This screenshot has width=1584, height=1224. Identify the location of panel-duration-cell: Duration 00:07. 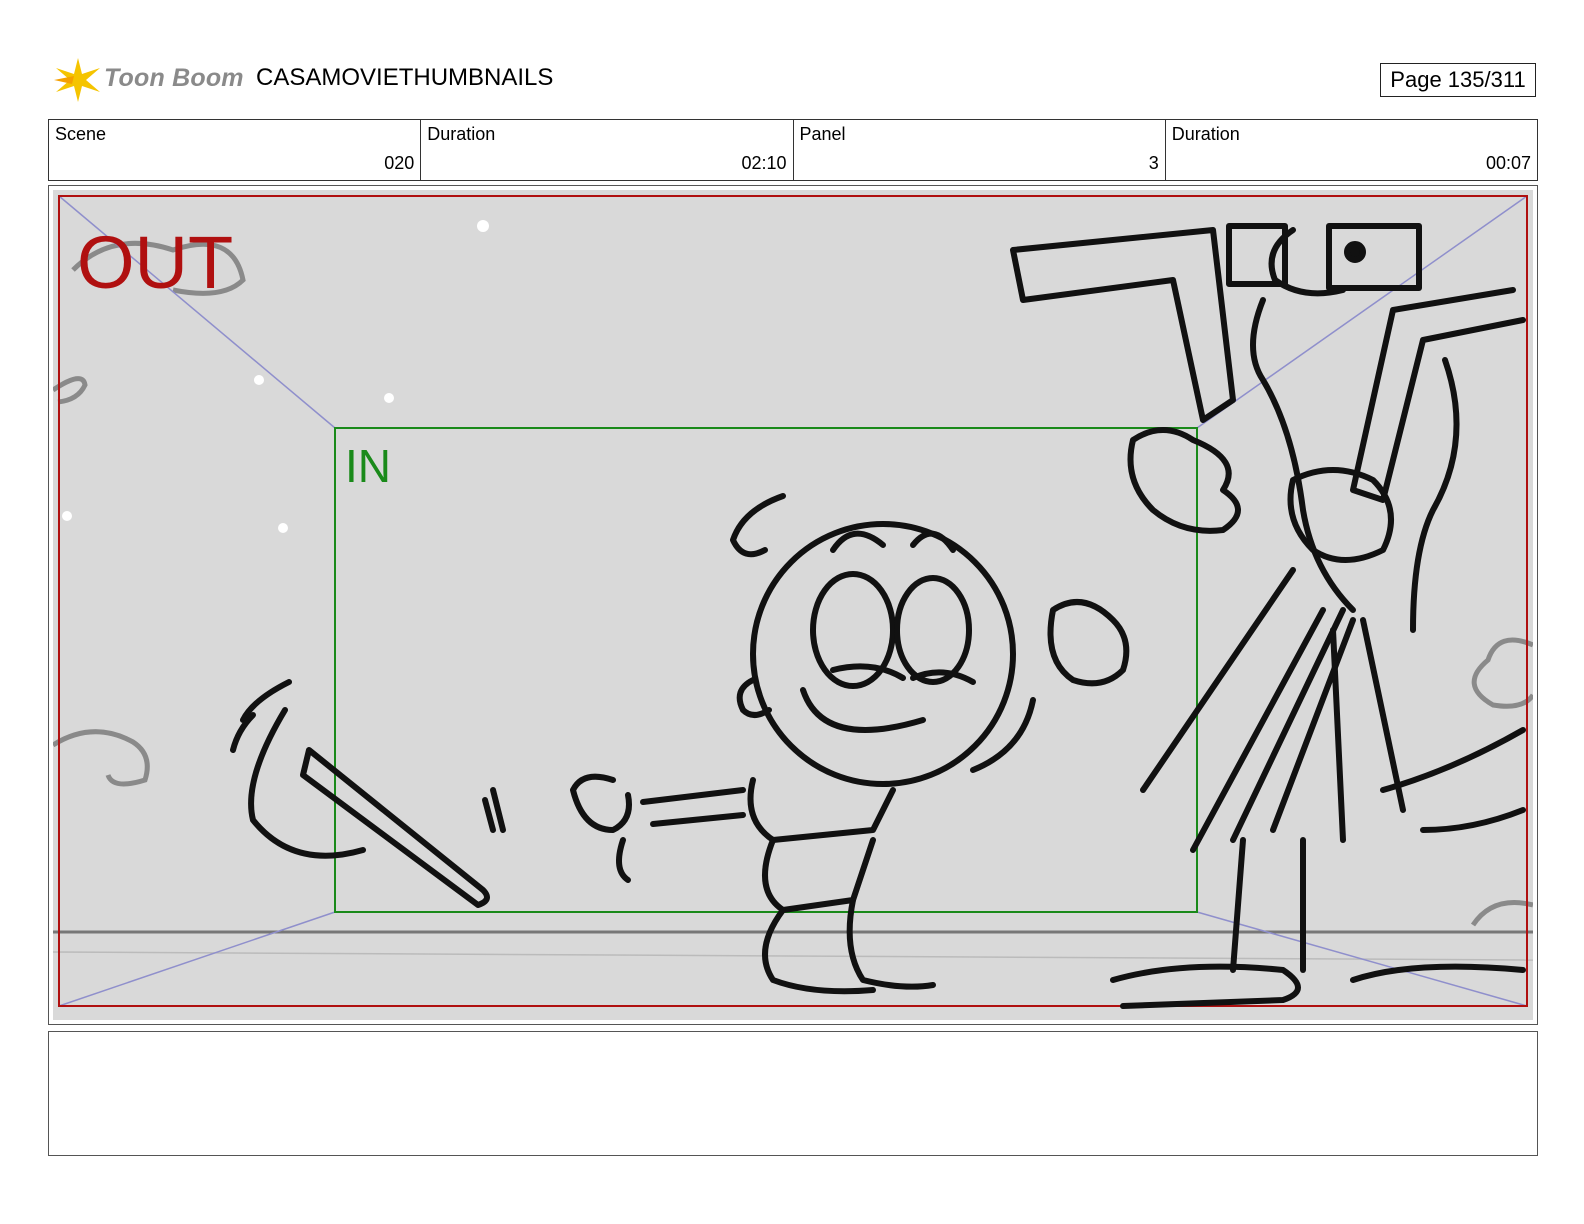
(1351, 150).